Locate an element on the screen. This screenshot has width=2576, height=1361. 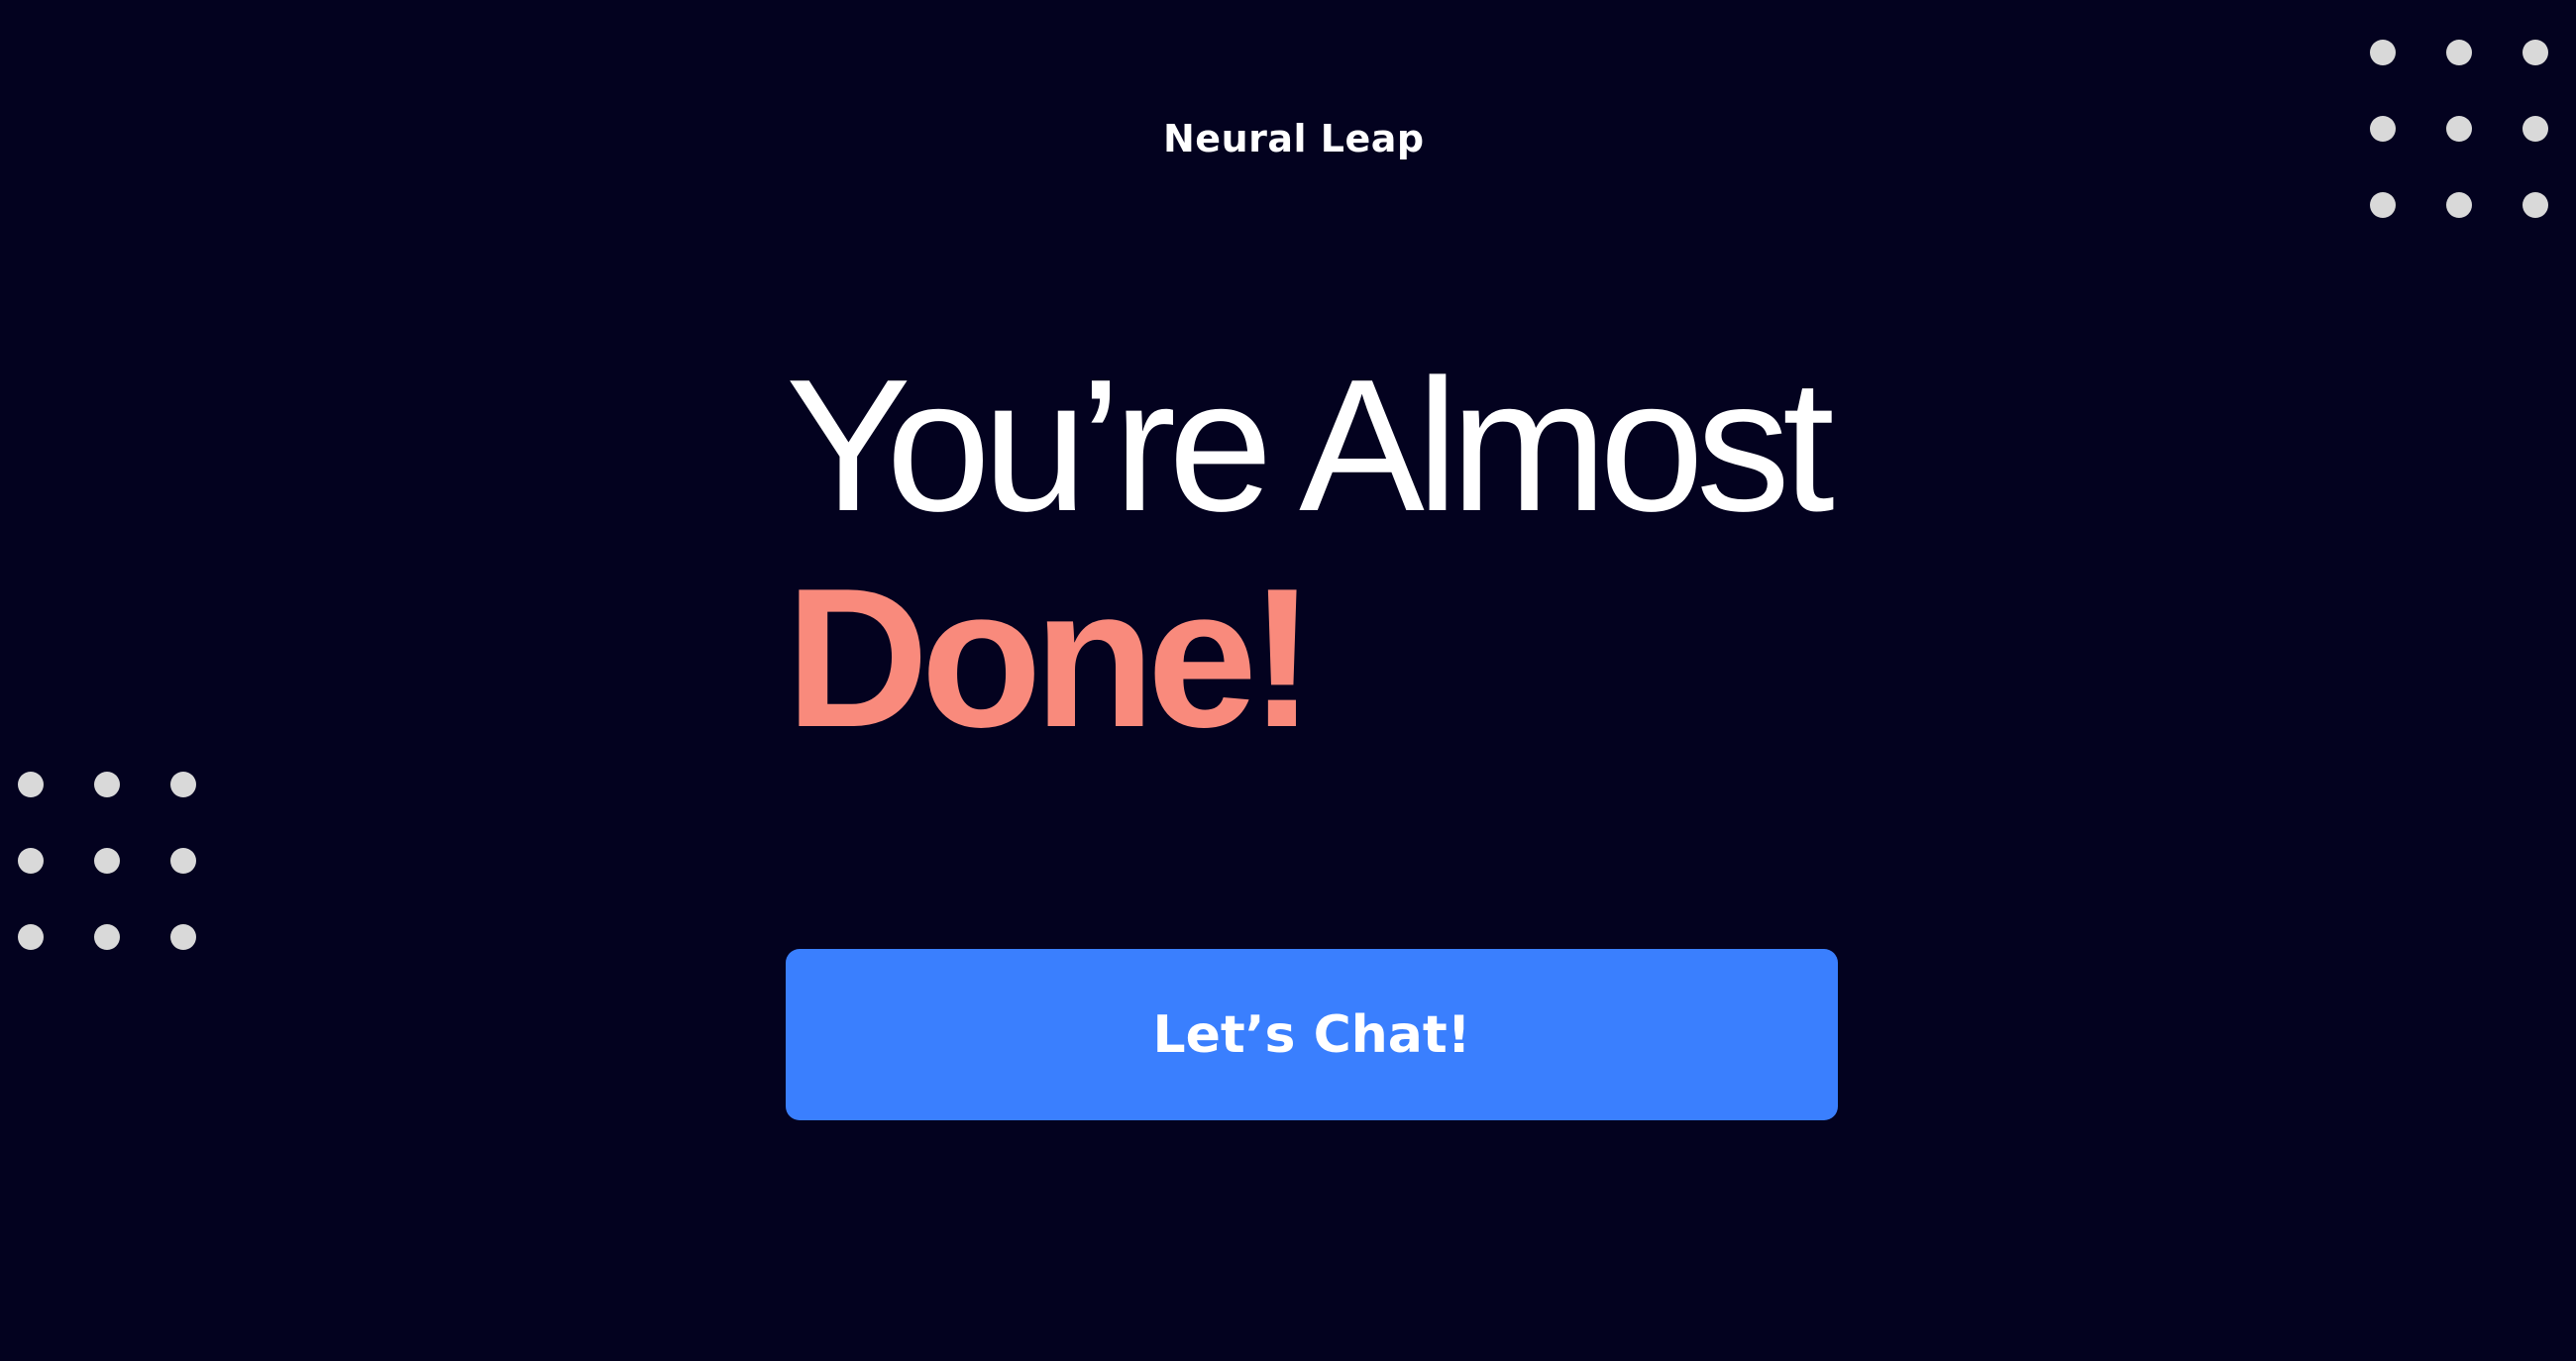
dot-grid-top-right-icon is located at coordinates (2459, 129).